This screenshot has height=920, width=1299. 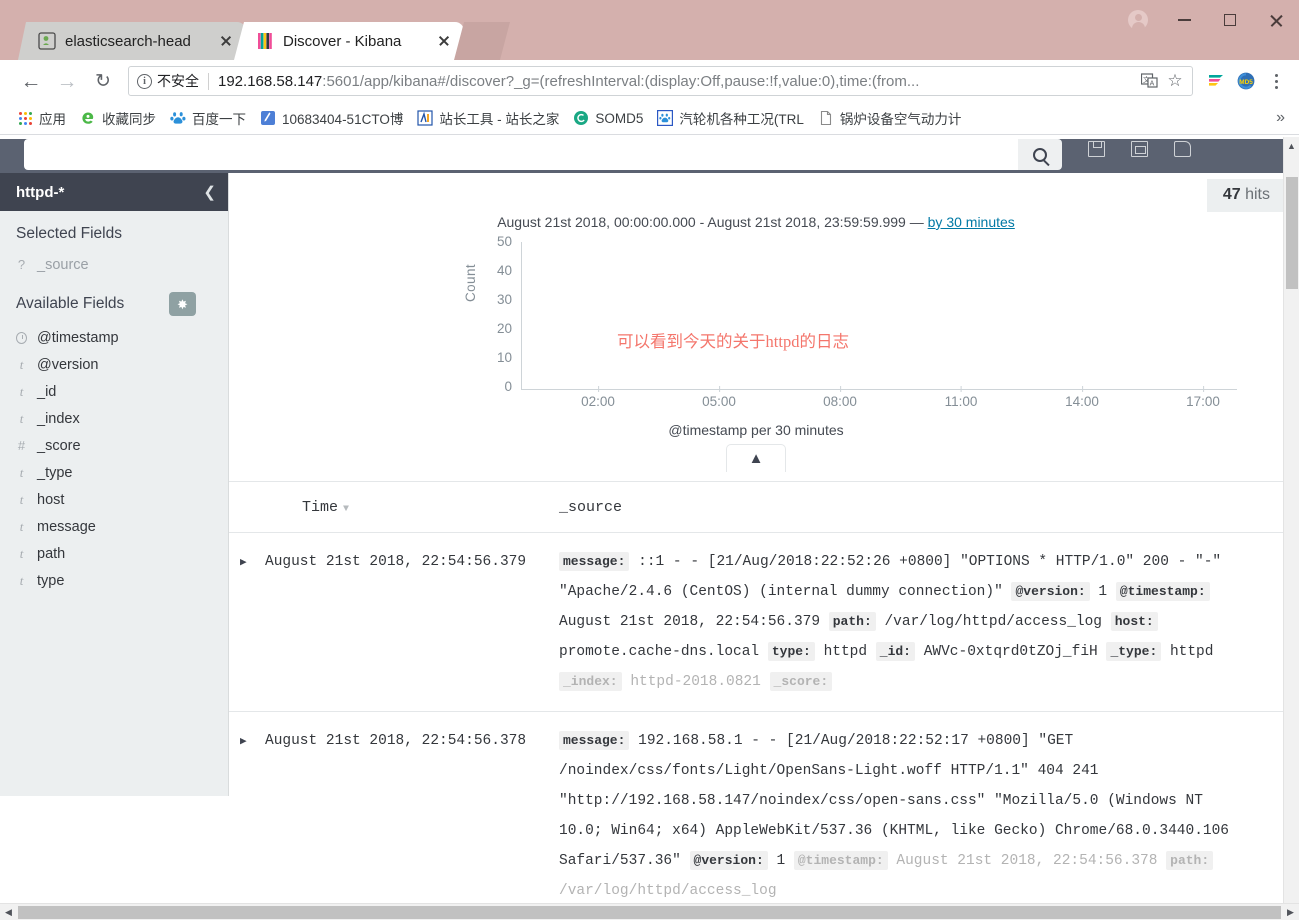 I want to click on sidebar-field-score: # _score, so click(x=114, y=445).